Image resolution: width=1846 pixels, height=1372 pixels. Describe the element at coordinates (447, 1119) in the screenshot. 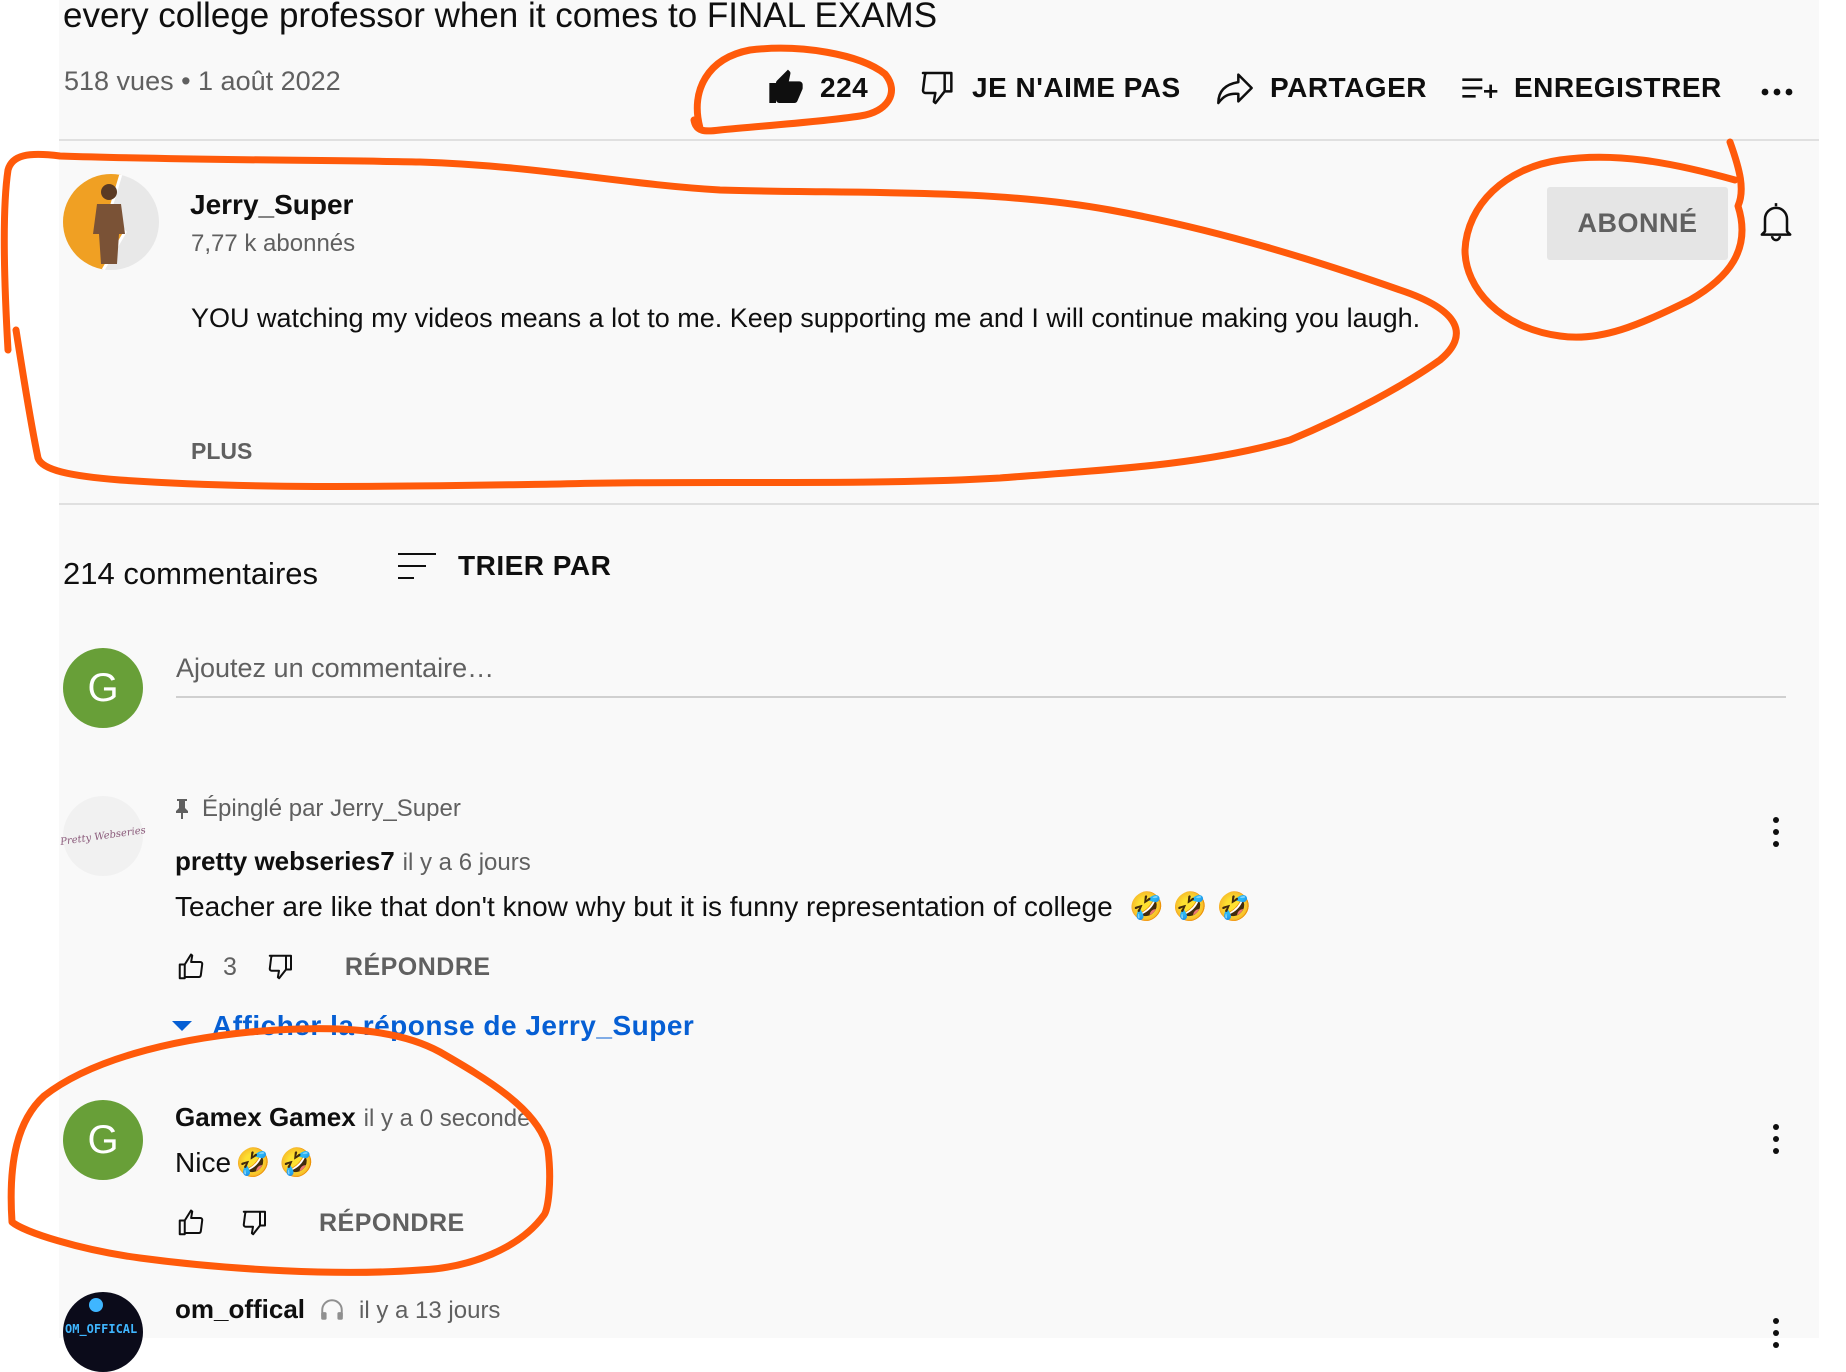

I see `comment-time: il y a 0 seconde` at that location.